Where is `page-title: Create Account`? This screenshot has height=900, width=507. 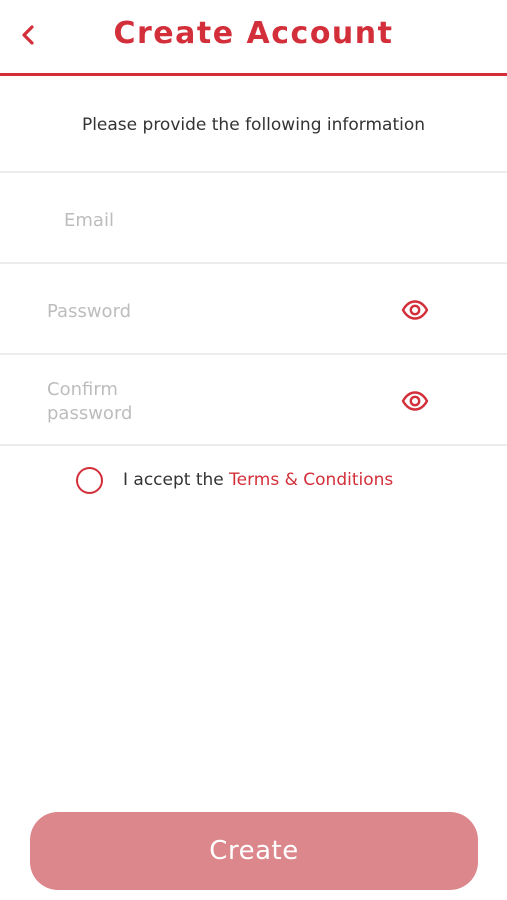 page-title: Create Account is located at coordinates (253, 33).